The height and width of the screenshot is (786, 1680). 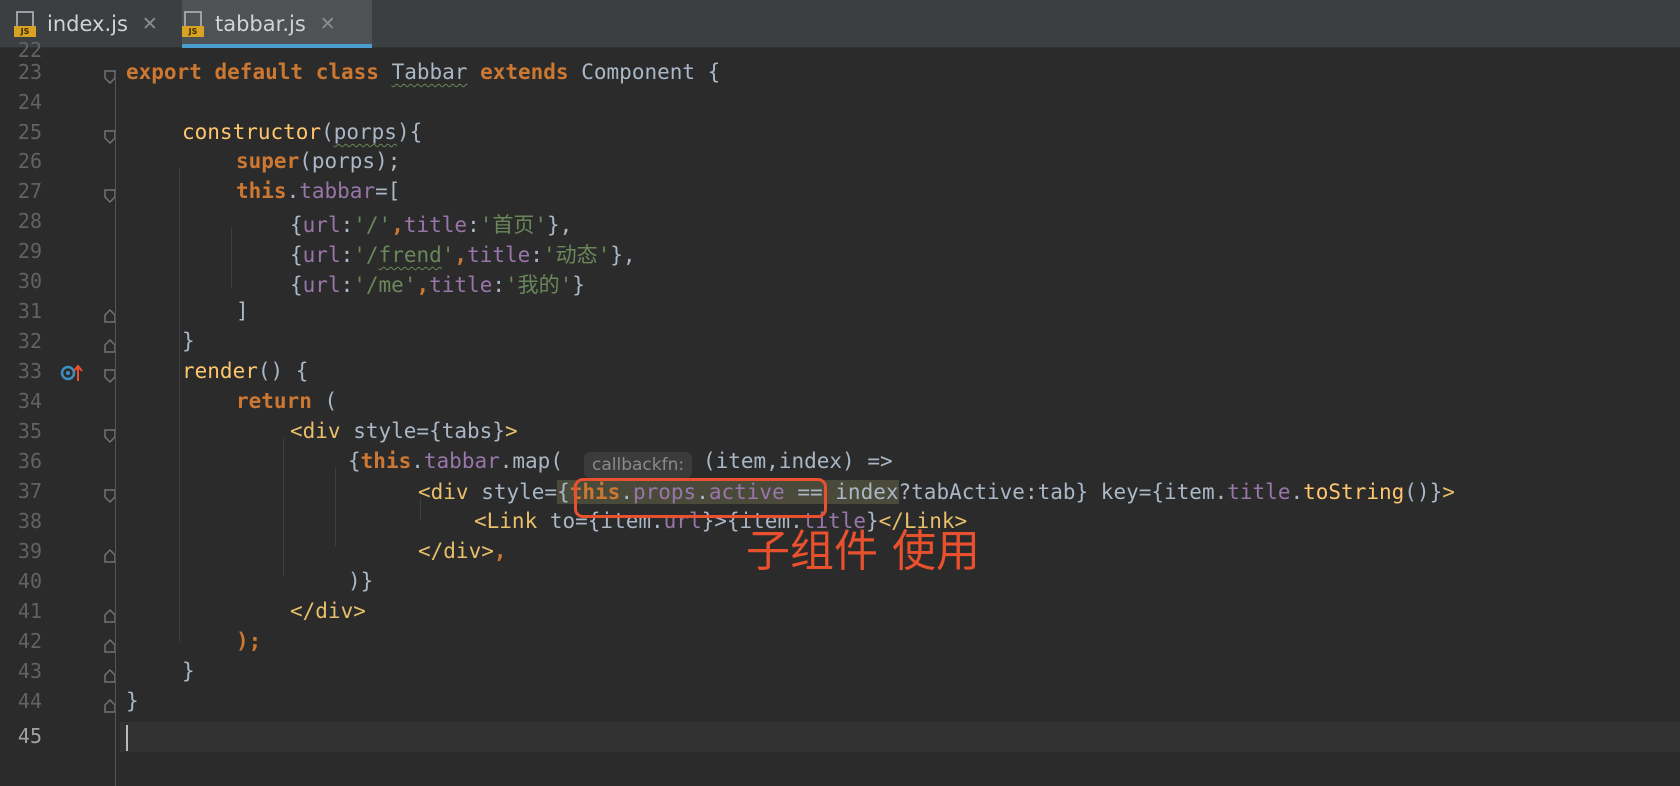 I want to click on line-number-current: 45, so click(x=29, y=736).